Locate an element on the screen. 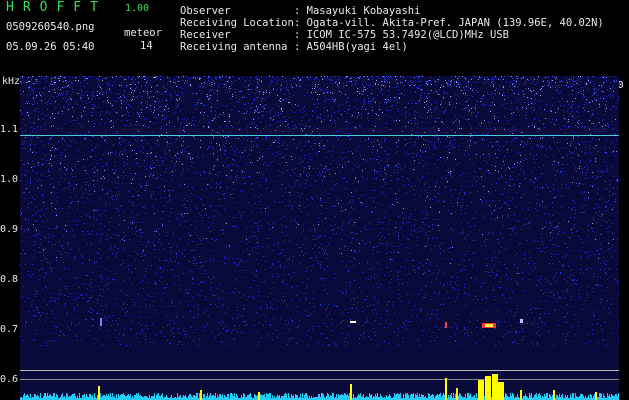  meteor-label: meteor is located at coordinates (143, 33).